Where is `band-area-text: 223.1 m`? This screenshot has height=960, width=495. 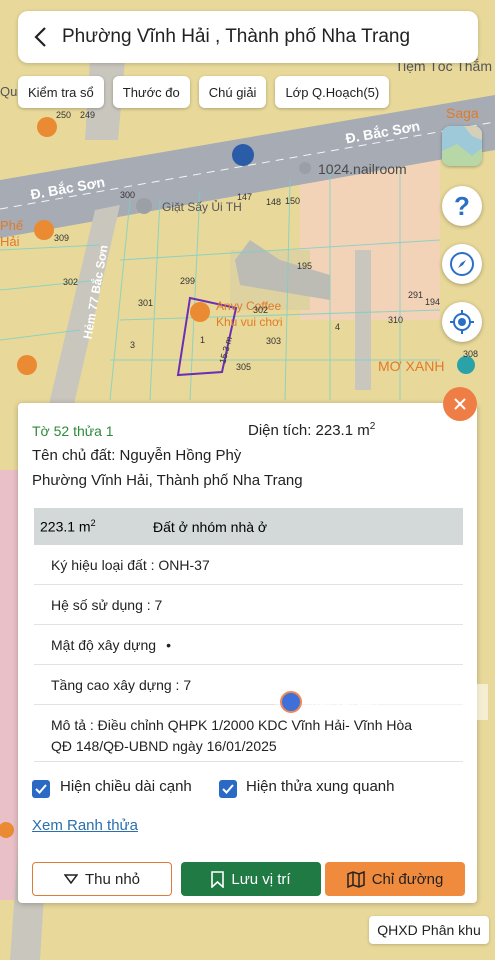 band-area-text: 223.1 m is located at coordinates (65, 526).